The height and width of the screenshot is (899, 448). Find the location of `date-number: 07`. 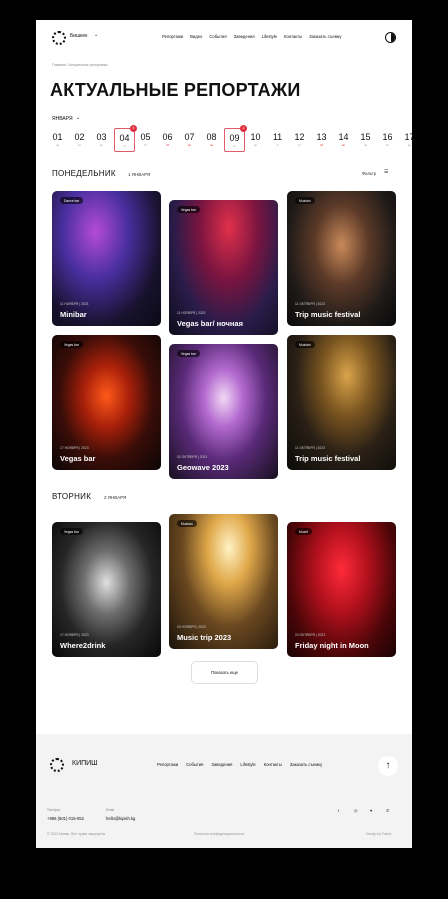

date-number: 07 is located at coordinates (189, 137).